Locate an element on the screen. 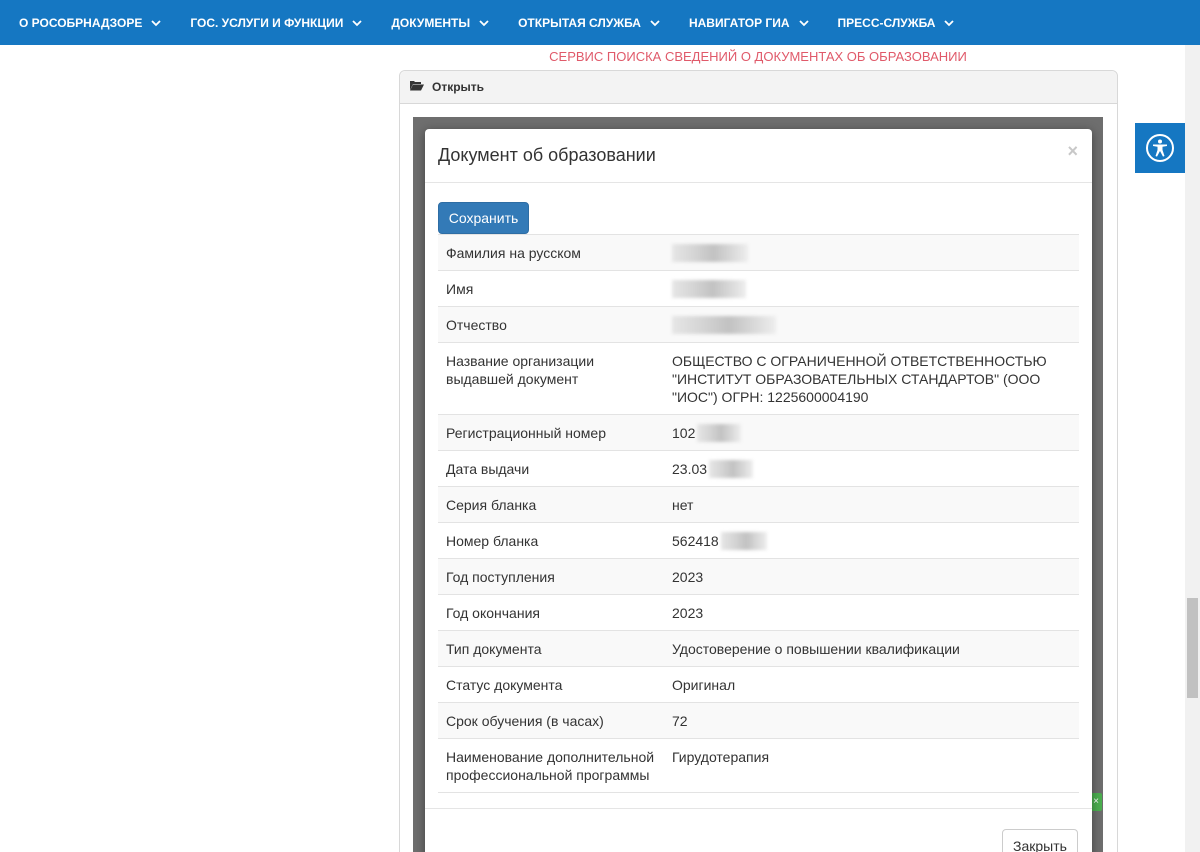 The width and height of the screenshot is (1200, 852). modal-header: Документ об образовании × is located at coordinates (758, 156).